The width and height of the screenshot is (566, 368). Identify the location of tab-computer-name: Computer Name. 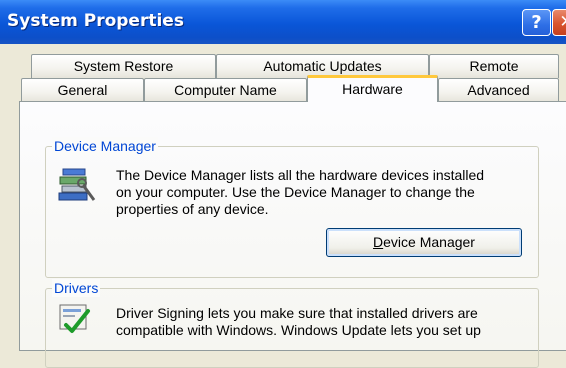
(225, 90).